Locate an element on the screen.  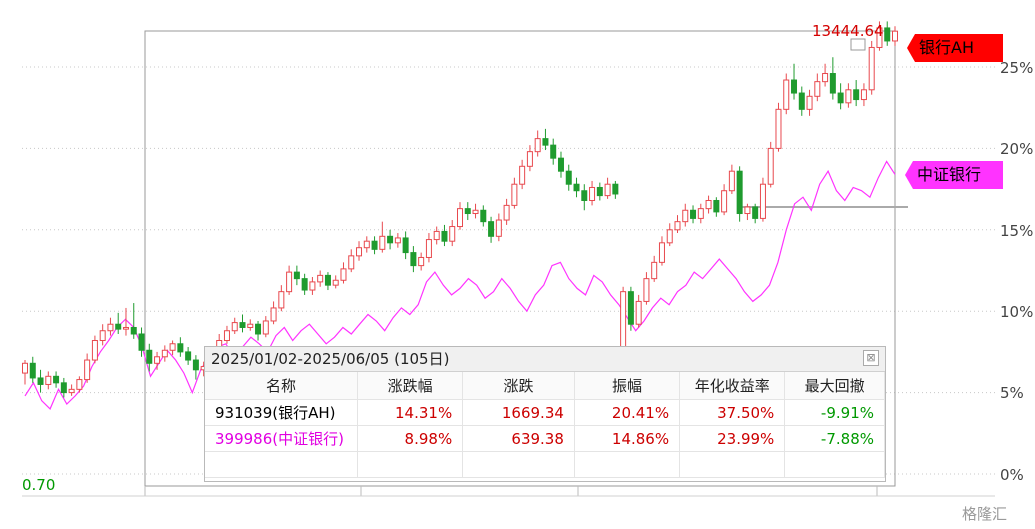
col-name: 名称 is located at coordinates (281, 386).